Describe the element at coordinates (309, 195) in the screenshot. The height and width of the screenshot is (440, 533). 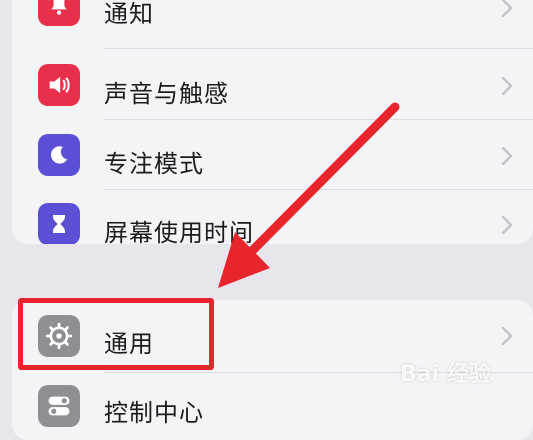
I see `annotation-arrow` at that location.